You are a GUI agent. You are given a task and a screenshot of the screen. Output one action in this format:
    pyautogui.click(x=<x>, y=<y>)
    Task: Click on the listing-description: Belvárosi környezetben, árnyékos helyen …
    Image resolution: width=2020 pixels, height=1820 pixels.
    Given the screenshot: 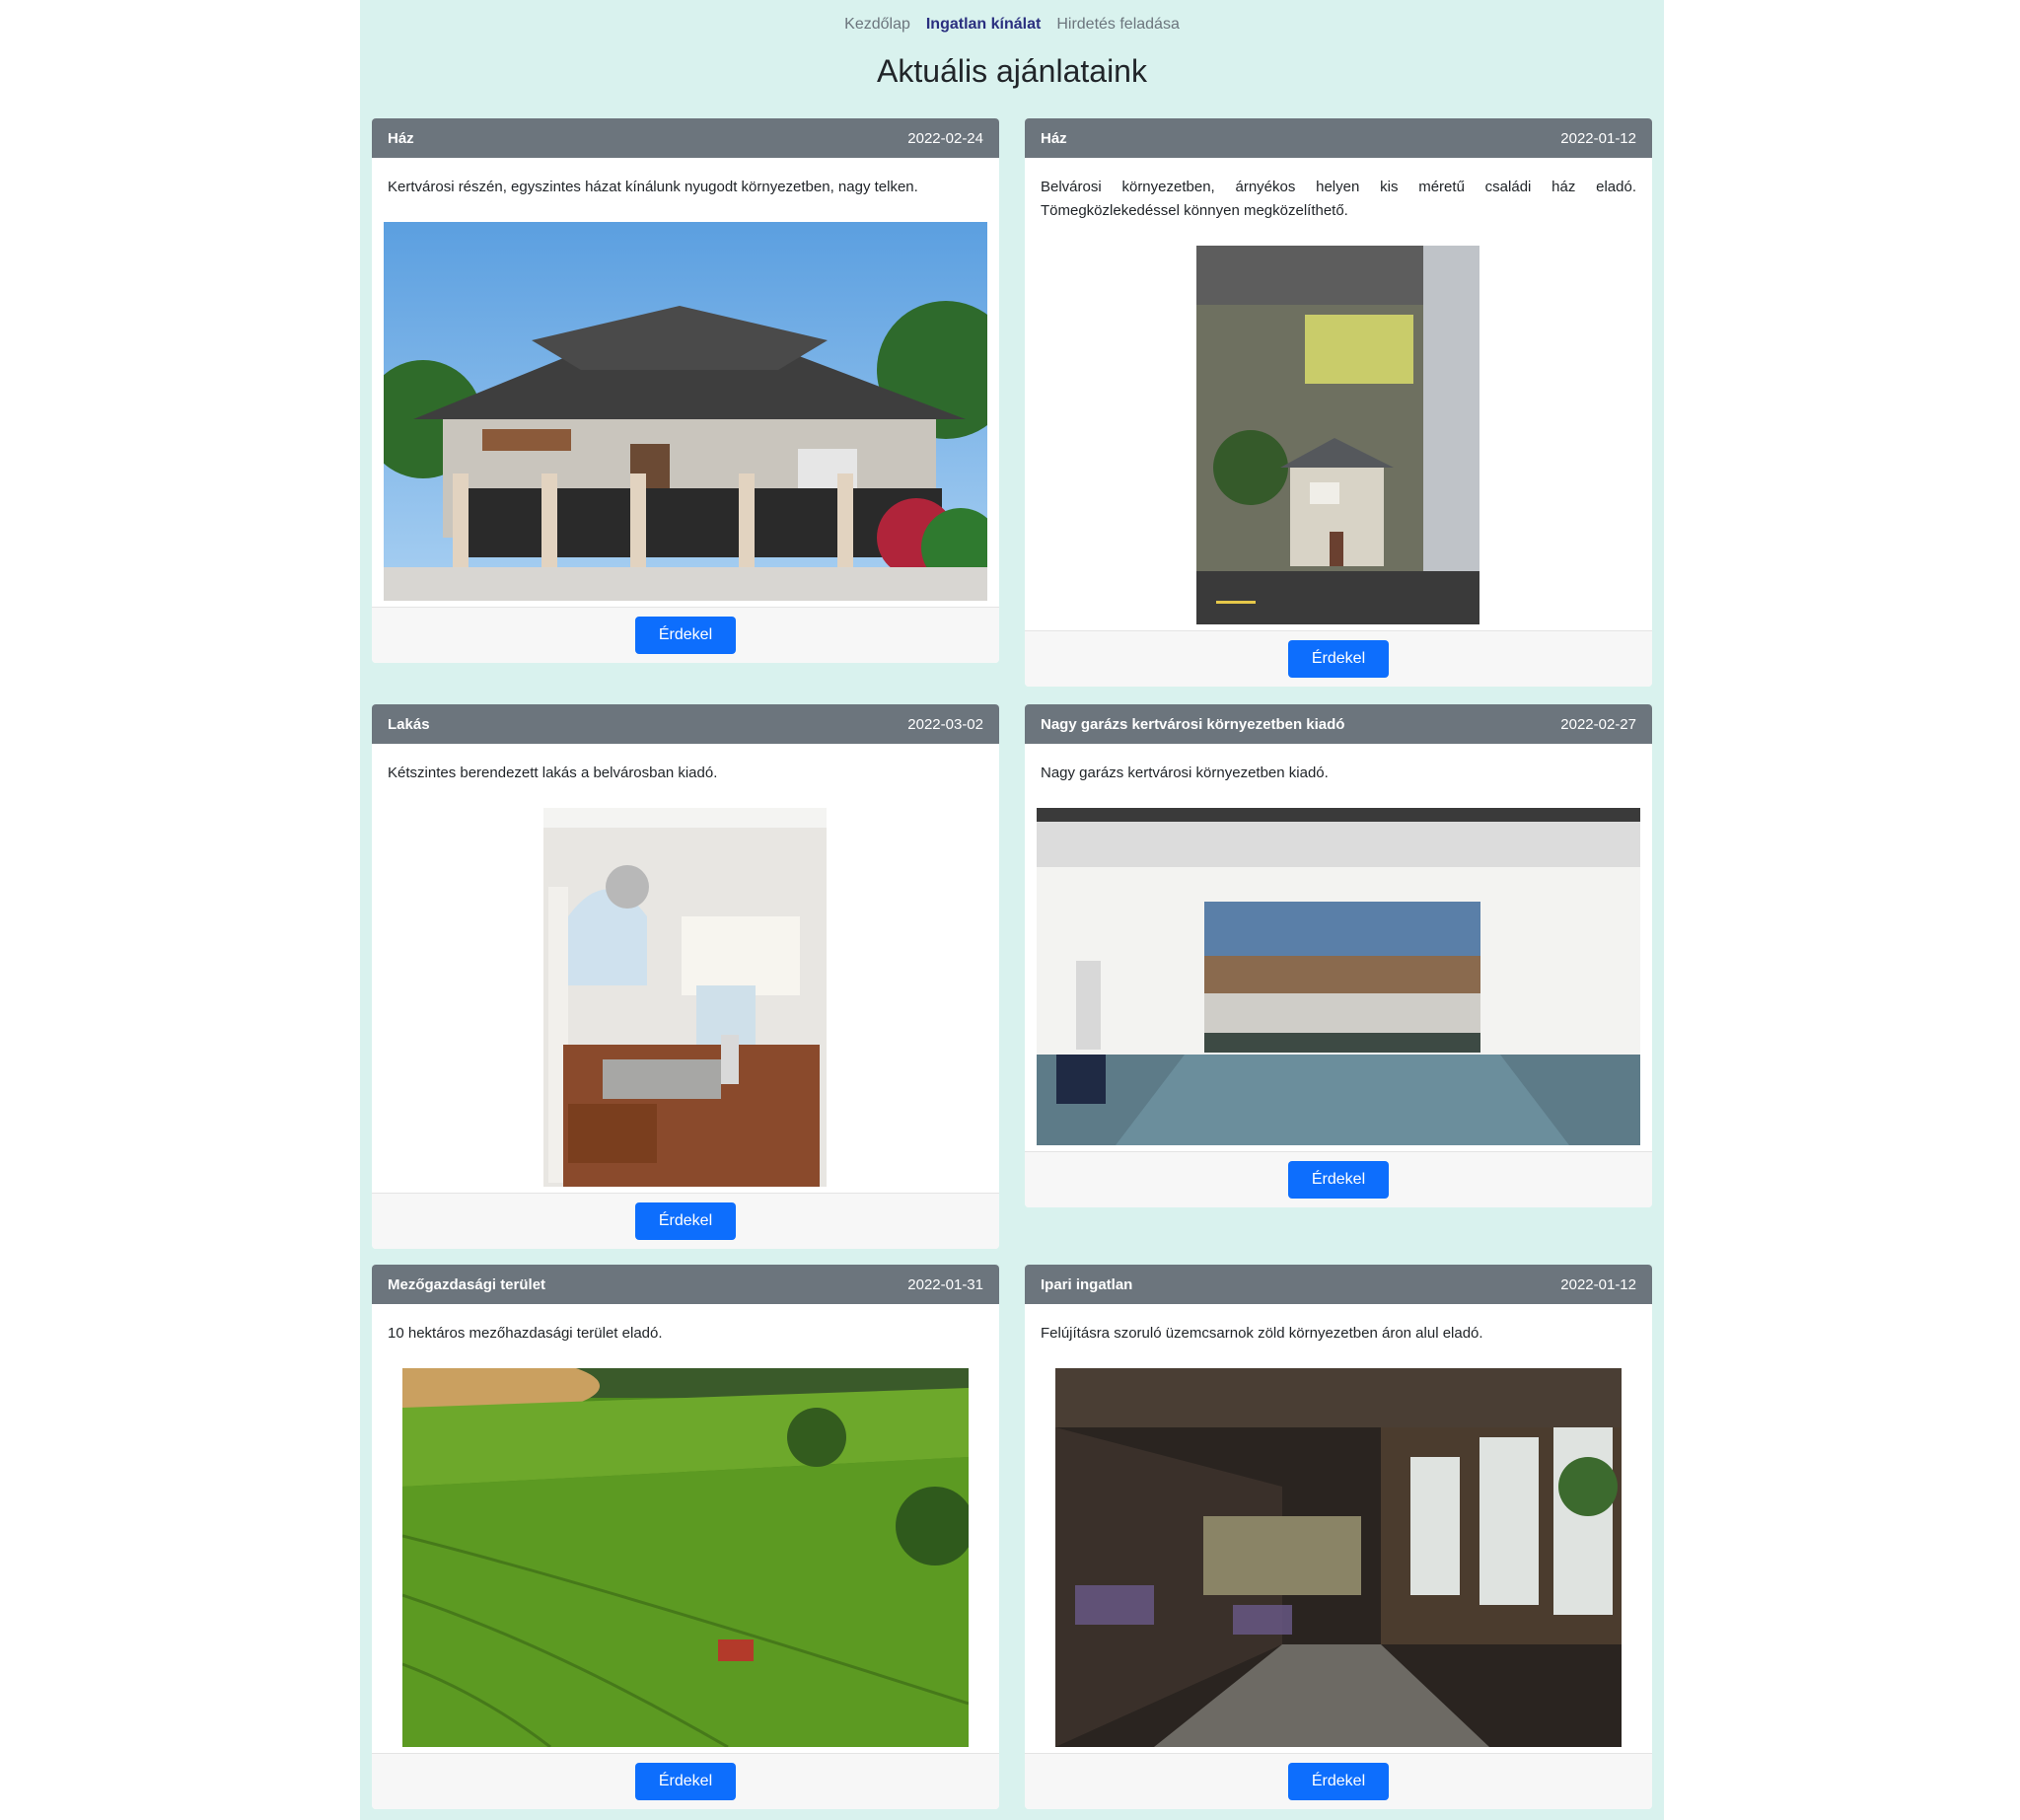 What is the action you would take?
    pyautogui.click(x=1338, y=199)
    